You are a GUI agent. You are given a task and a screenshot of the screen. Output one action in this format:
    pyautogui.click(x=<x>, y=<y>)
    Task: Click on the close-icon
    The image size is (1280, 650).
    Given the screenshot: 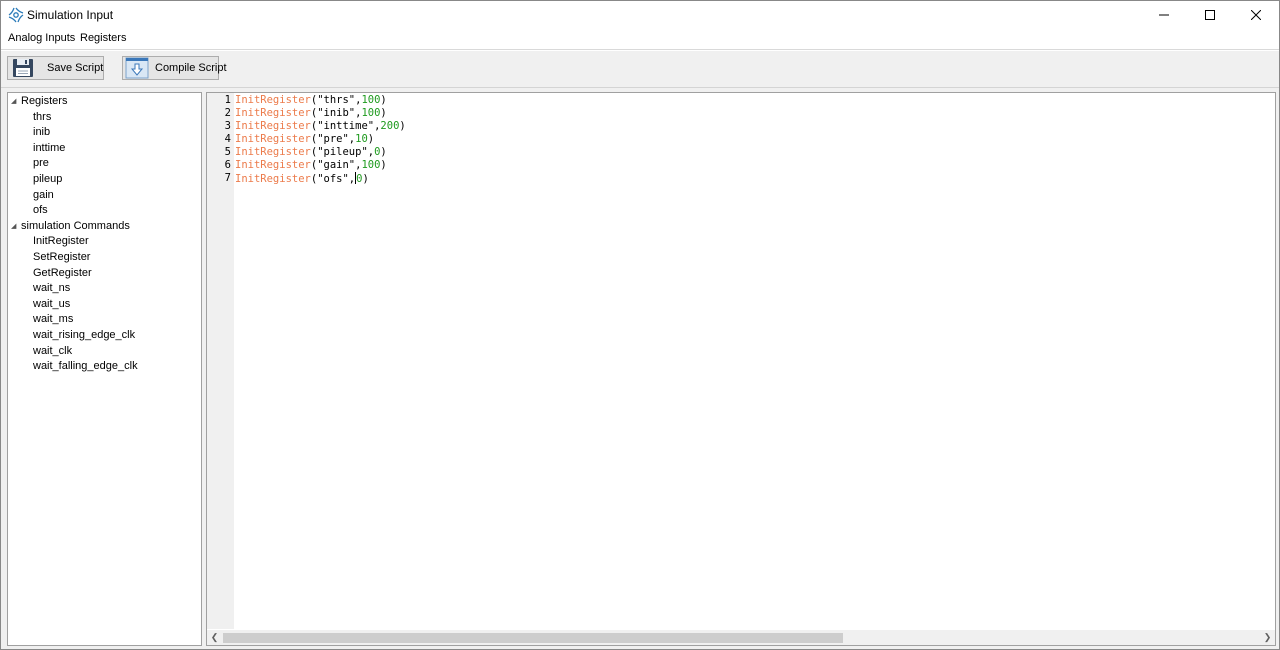 What is the action you would take?
    pyautogui.click(x=1256, y=15)
    